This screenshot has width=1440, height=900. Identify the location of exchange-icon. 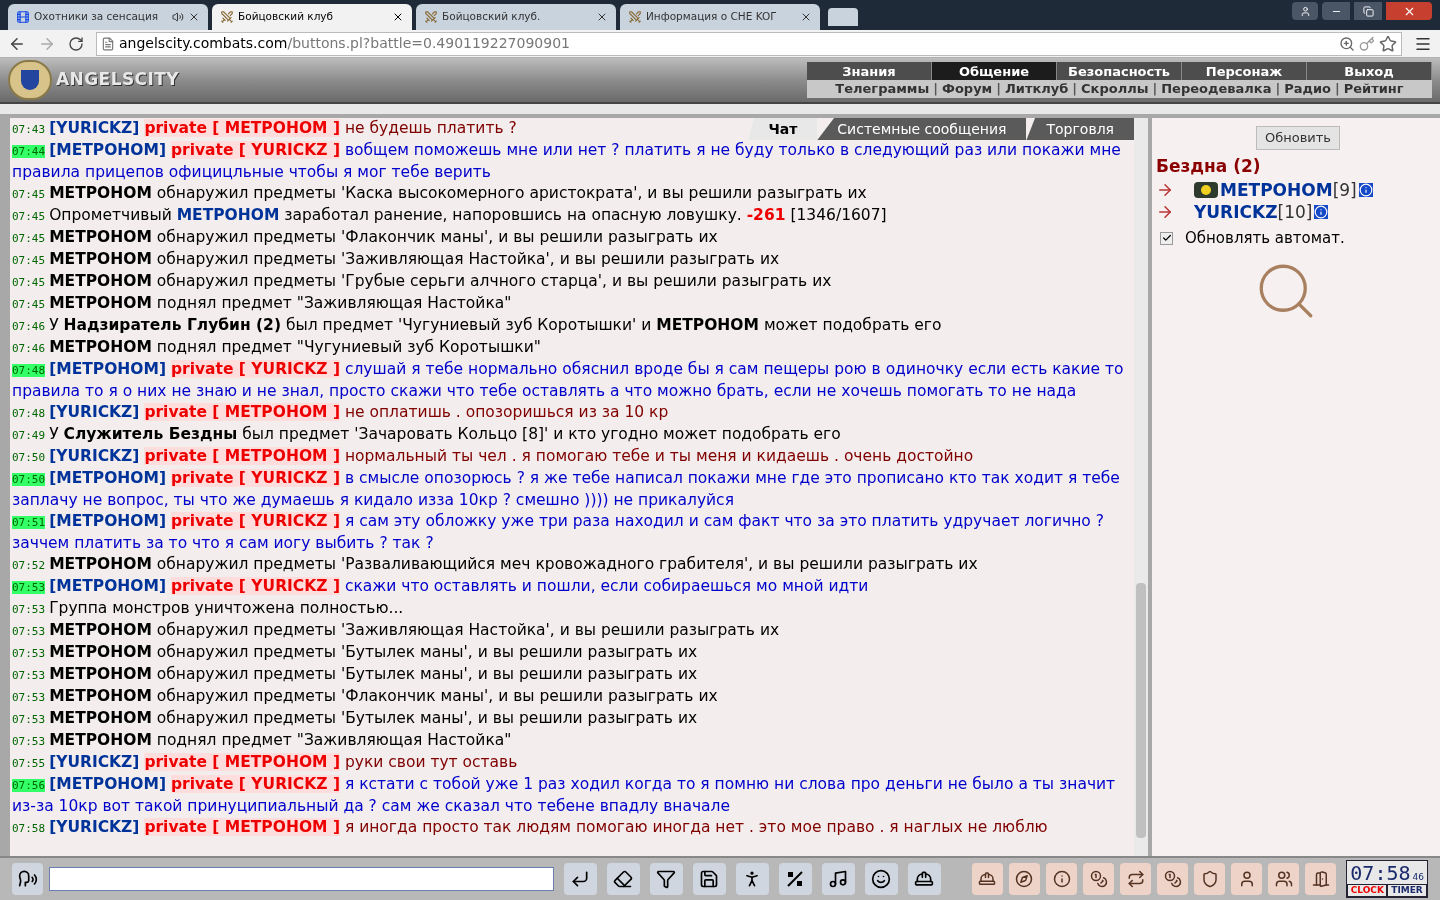
(1136, 879).